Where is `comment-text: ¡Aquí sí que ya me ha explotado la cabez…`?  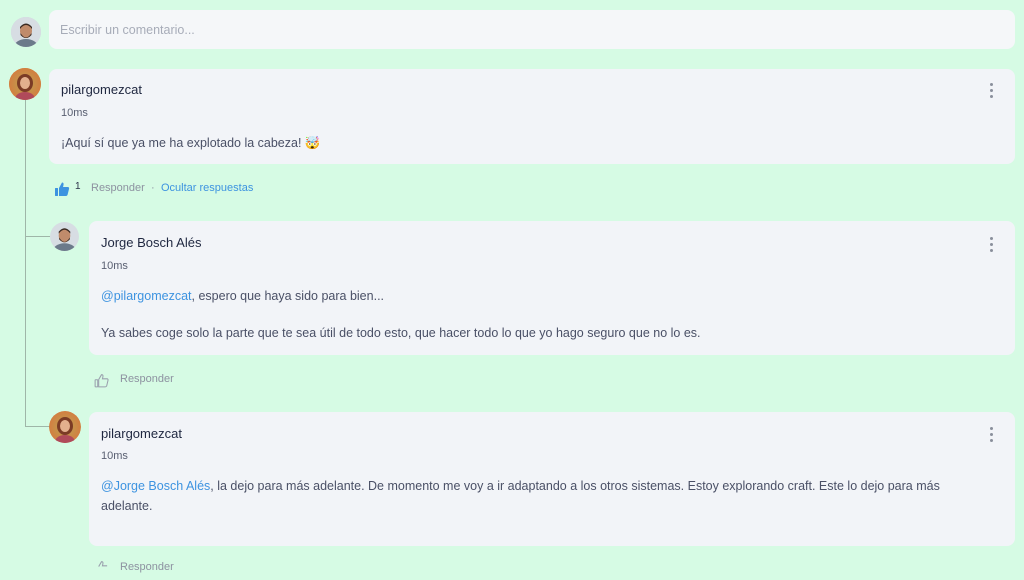
comment-text: ¡Aquí sí que ya me ha explotado la cabez… is located at coordinates (191, 143).